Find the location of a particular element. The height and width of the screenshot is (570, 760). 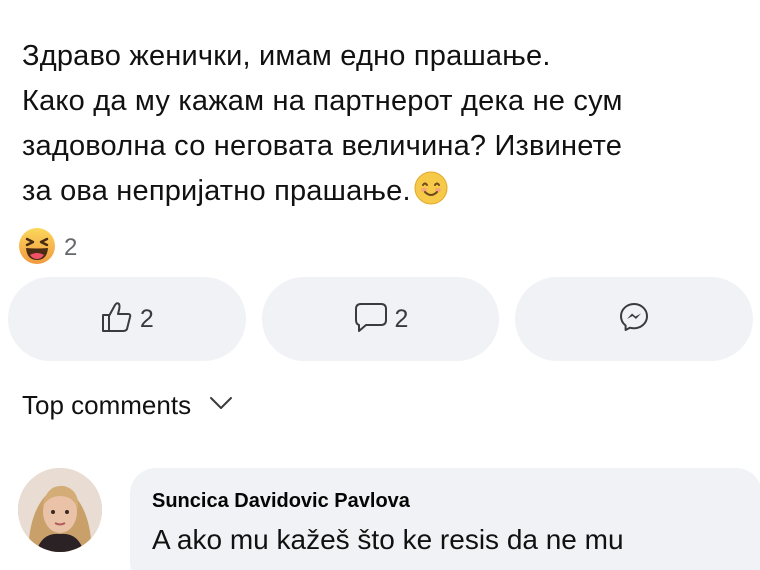

like-button: 2 is located at coordinates (127, 319).